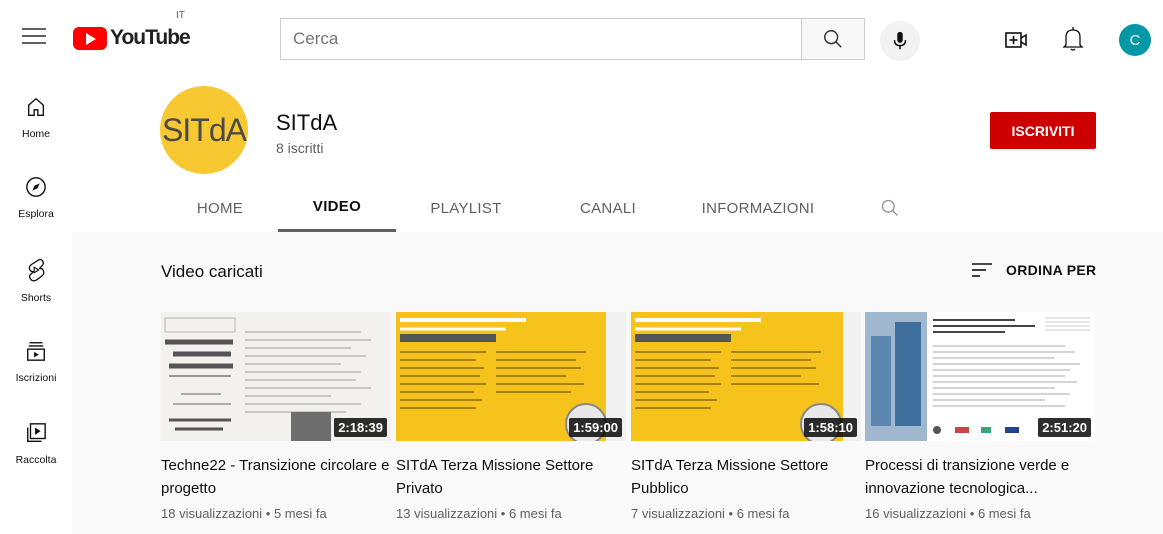  I want to click on microphone-icon, so click(900, 40).